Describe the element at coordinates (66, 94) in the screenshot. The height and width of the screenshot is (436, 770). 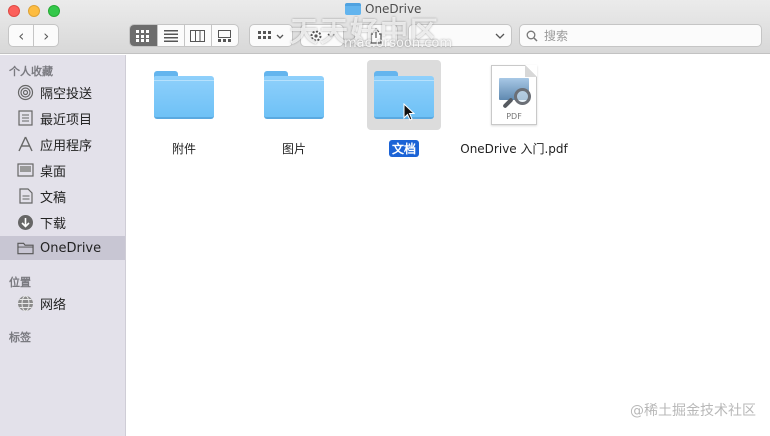
I see `sidebar-item-label: 隔空投送` at that location.